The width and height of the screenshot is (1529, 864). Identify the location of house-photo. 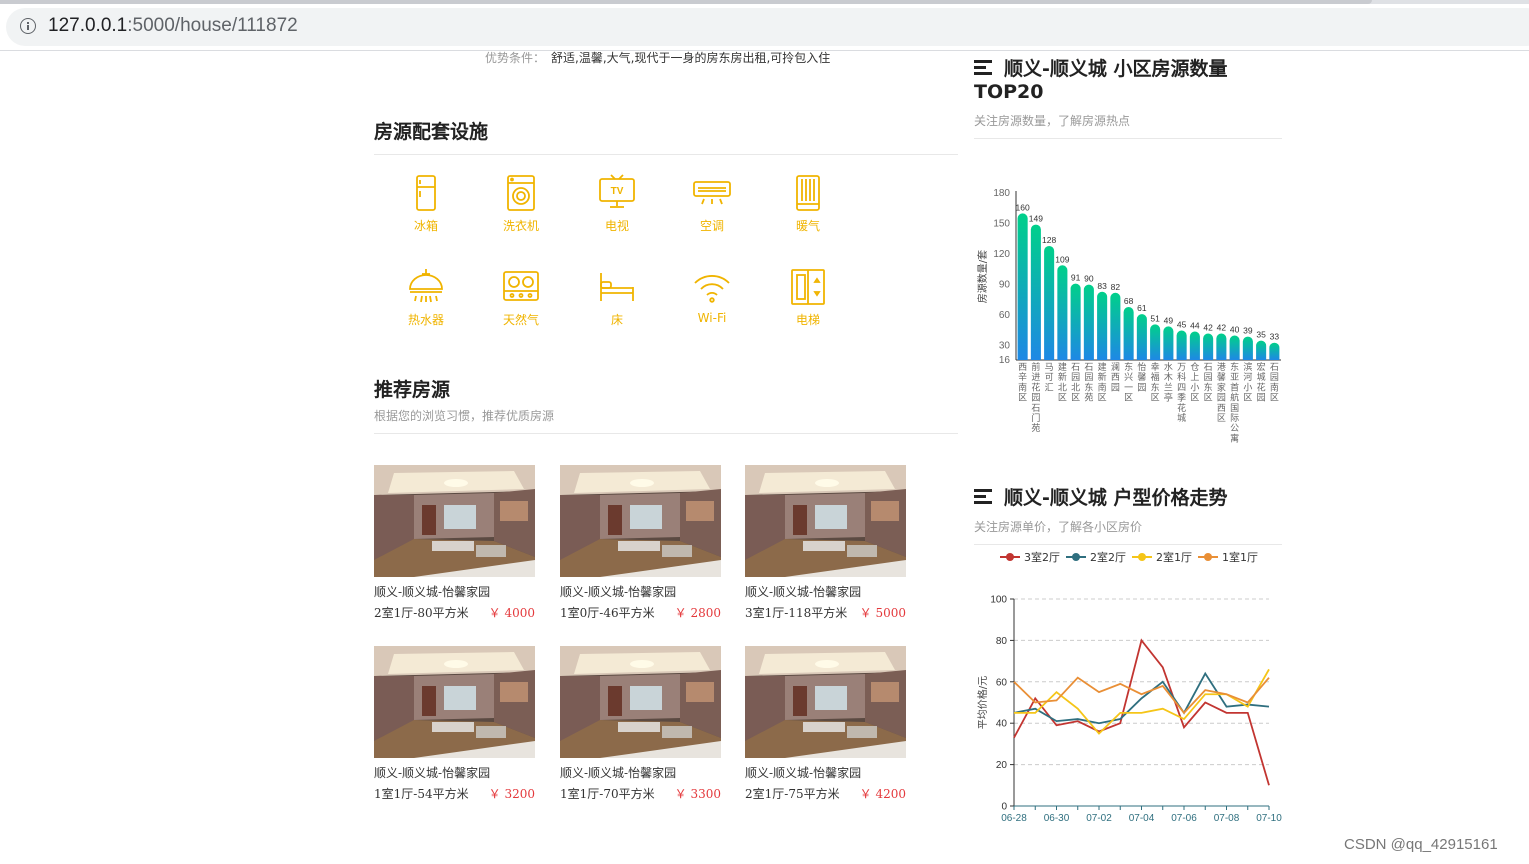
(825, 702).